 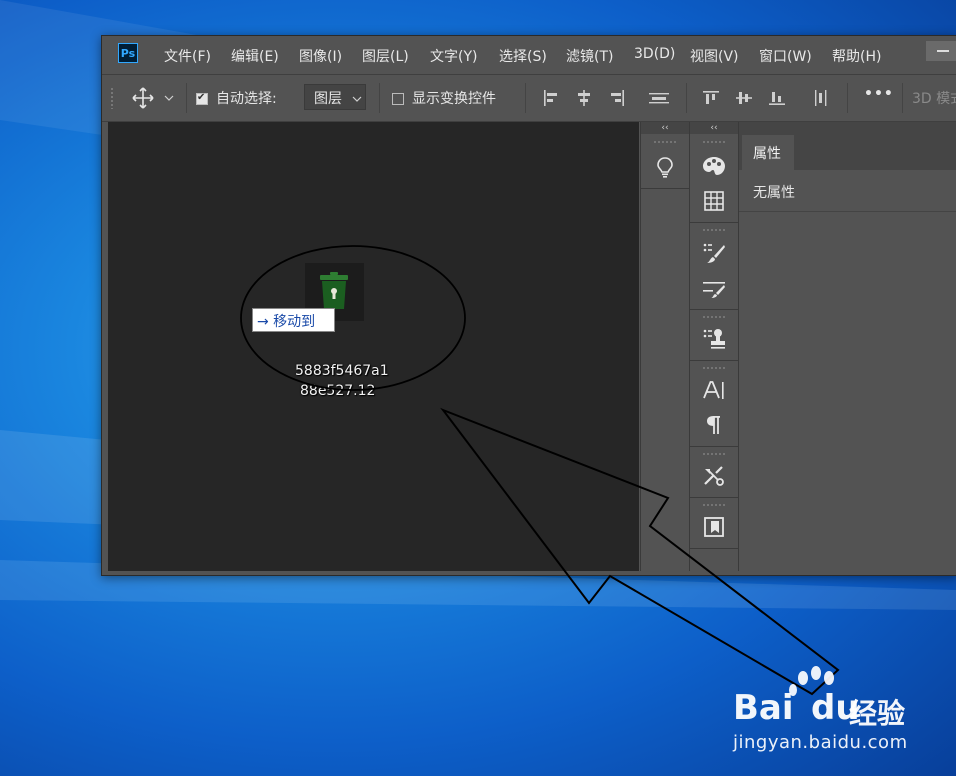 I want to click on options-bar: 自动选择: 图层 显示变换控件, so click(x=529, y=98).